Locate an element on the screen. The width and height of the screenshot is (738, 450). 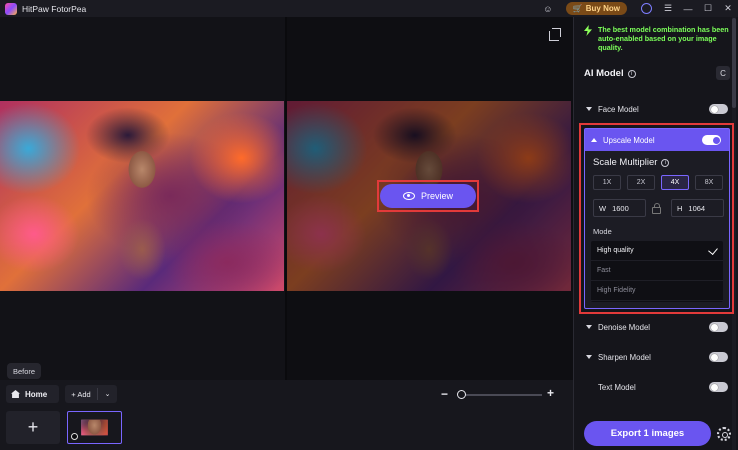
discord-icon: ☺ is located at coordinates (548, 8).